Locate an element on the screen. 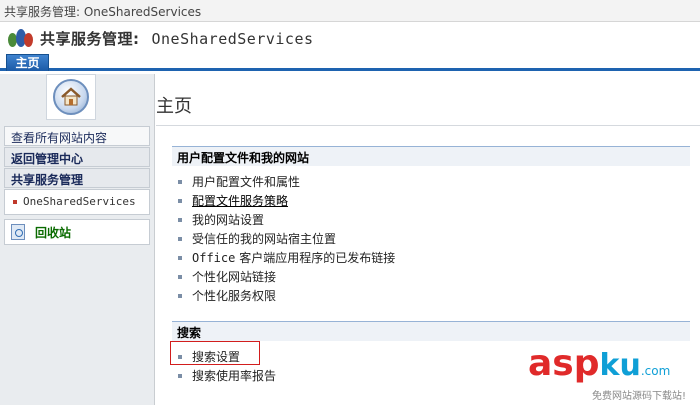 This screenshot has height=405, width=700. window-title-bar: 共享服务管理: OneSharedServices is located at coordinates (350, 11).